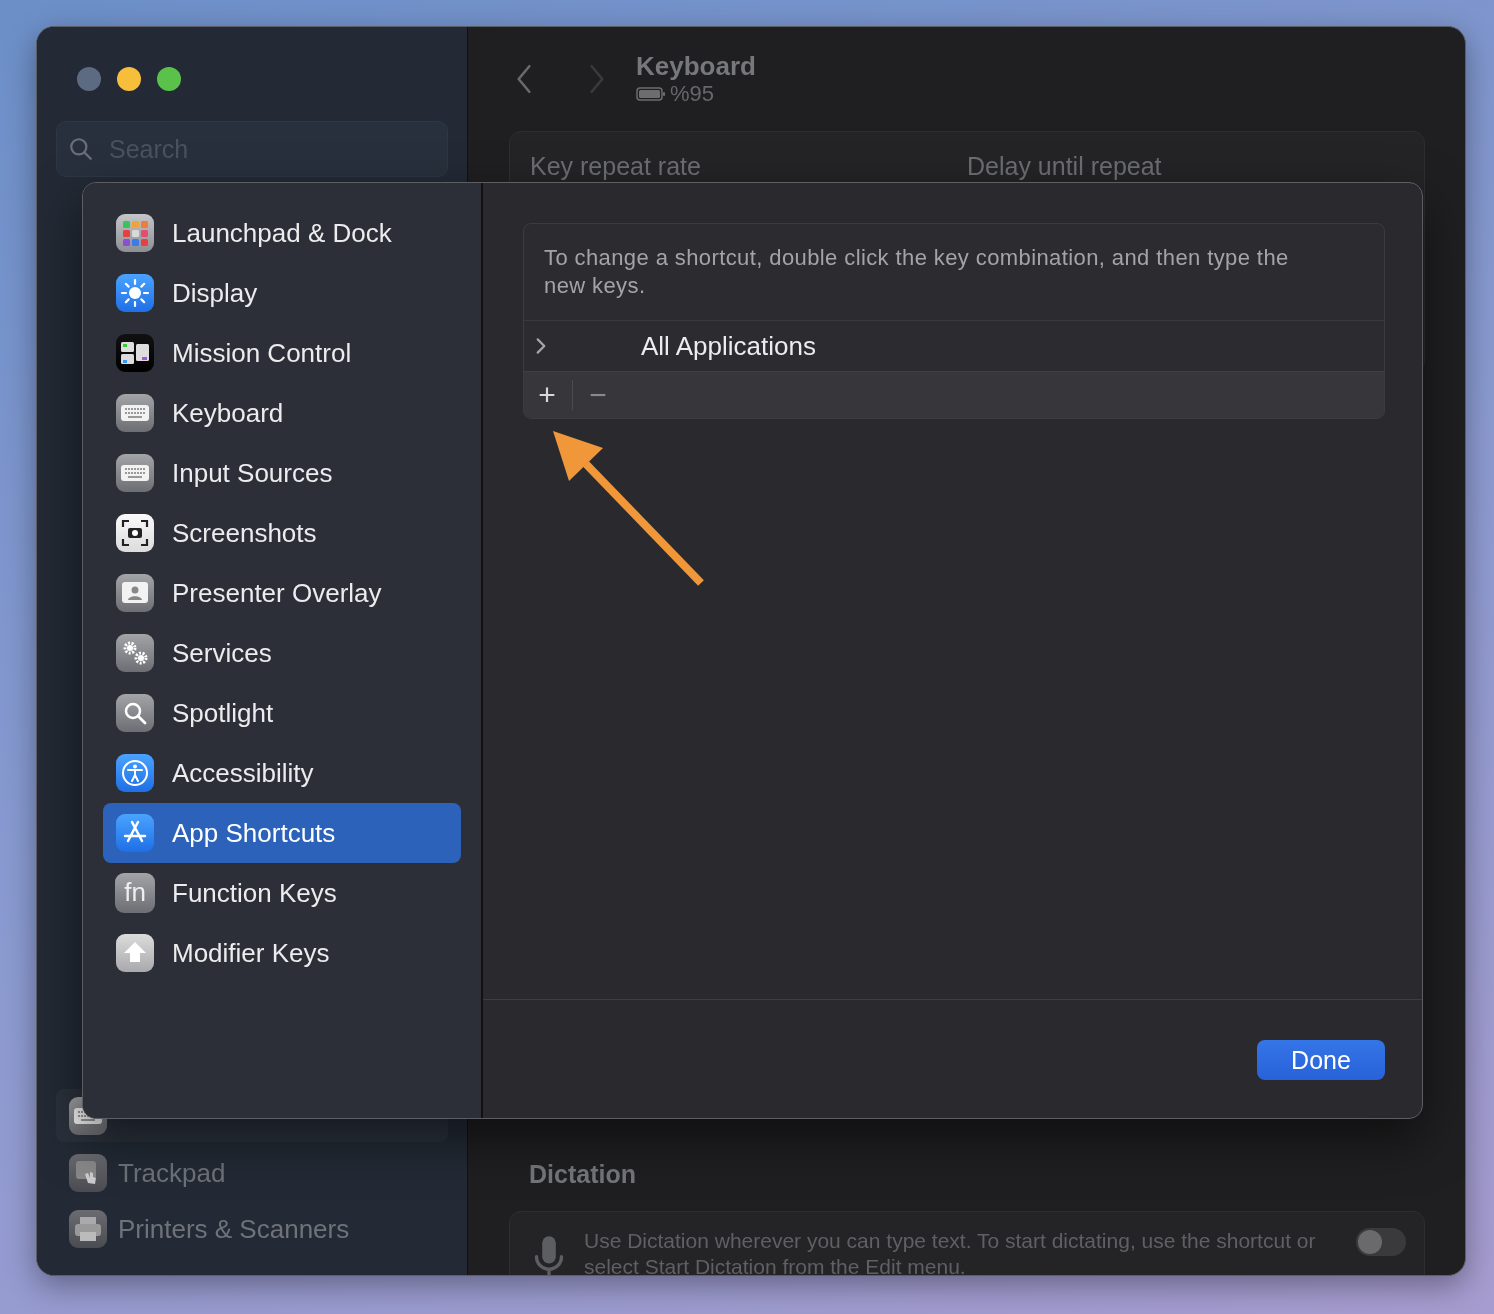  I want to click on done-button: Done, so click(1321, 1060).